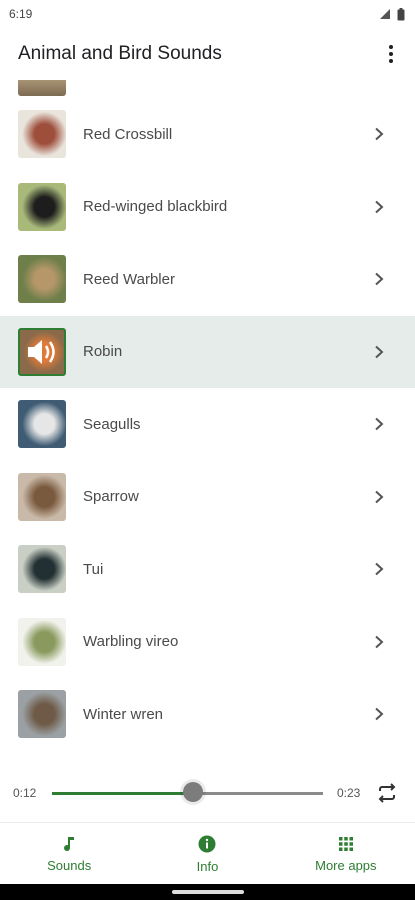  Describe the element at coordinates (21, 14) in the screenshot. I see `status-time: 6:19` at that location.